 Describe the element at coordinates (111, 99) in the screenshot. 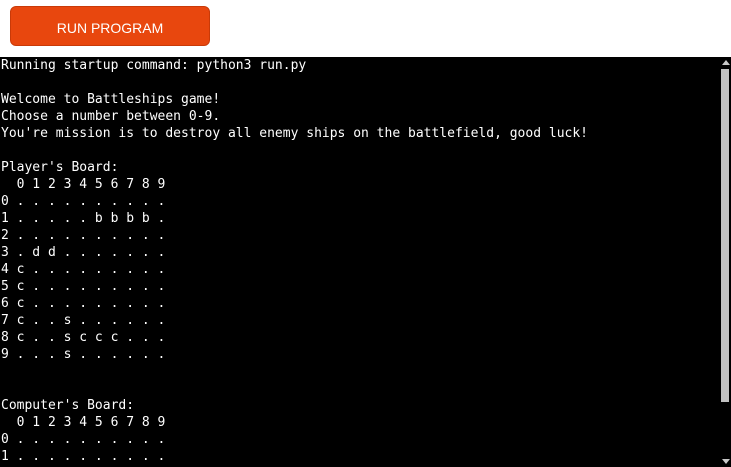

I see `terminal-line: Welcome to Battleships game!` at that location.